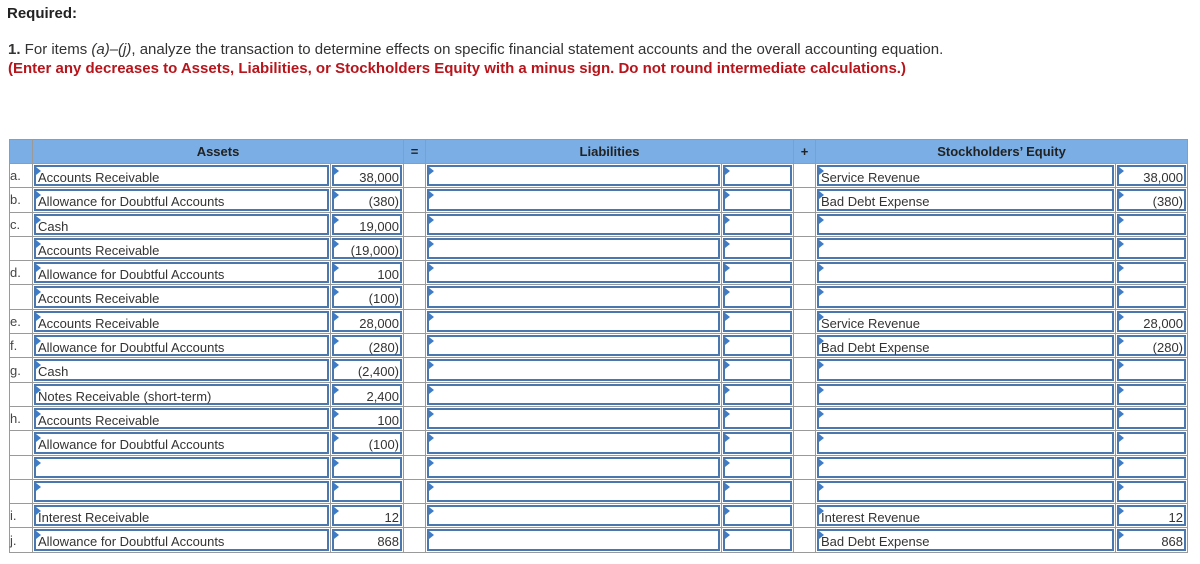 The image size is (1200, 564). Describe the element at coordinates (966, 516) in the screenshot. I see `equity-account-dropdown: Interest Revenue` at that location.